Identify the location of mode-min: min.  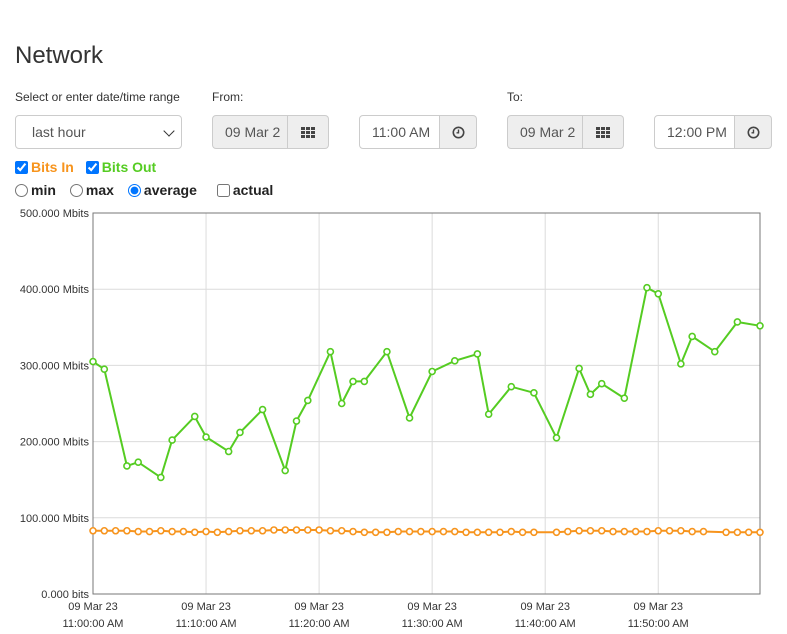
(35, 190).